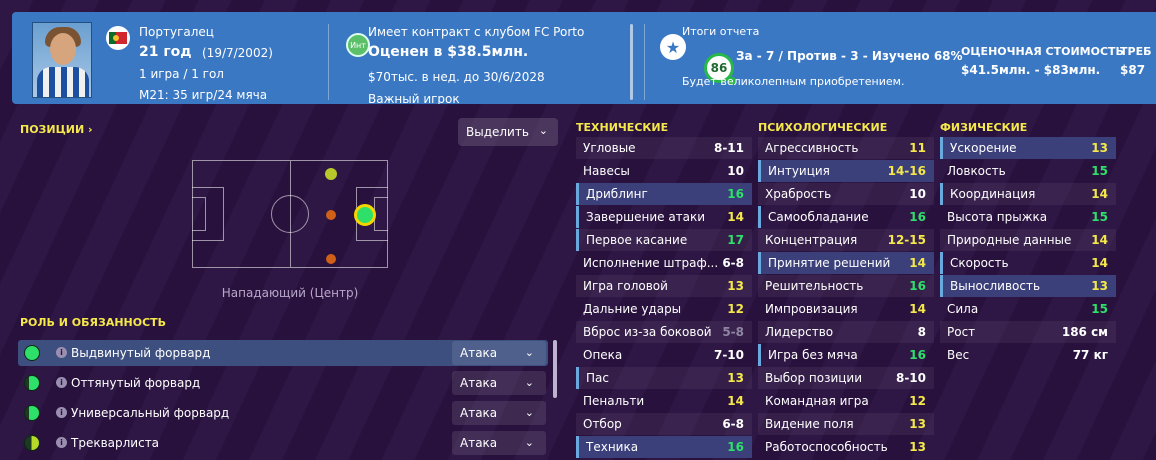 This screenshot has width=1156, height=460. I want to click on contract-info: Имеет контракт с клубом FC Porto, so click(476, 32).